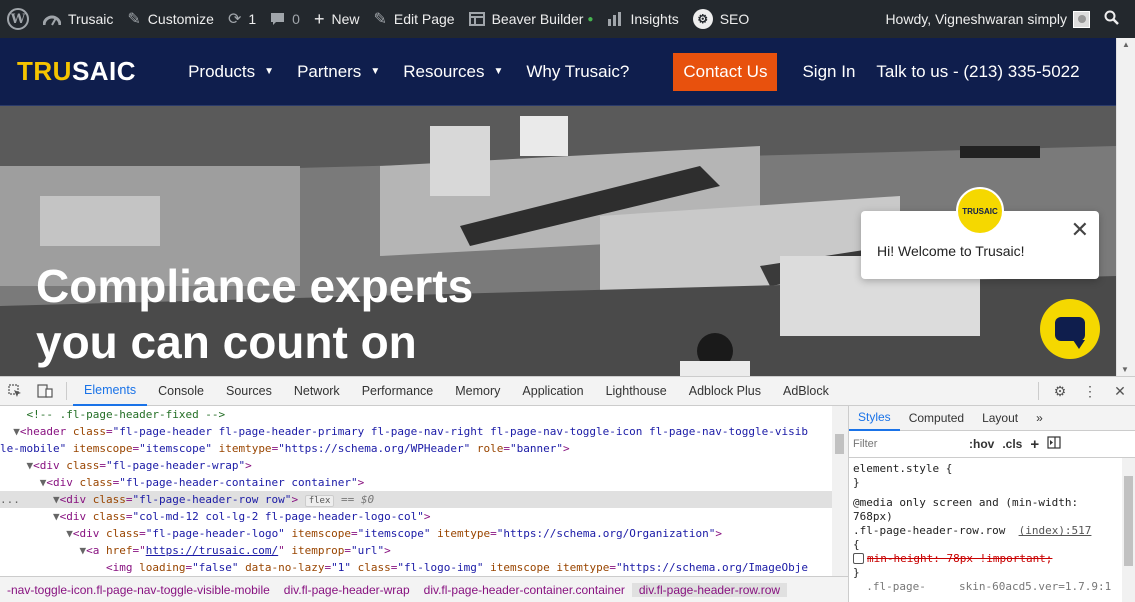 This screenshot has width=1135, height=602. I want to click on page-scrollbar: ▲ ▼, so click(1125, 207).